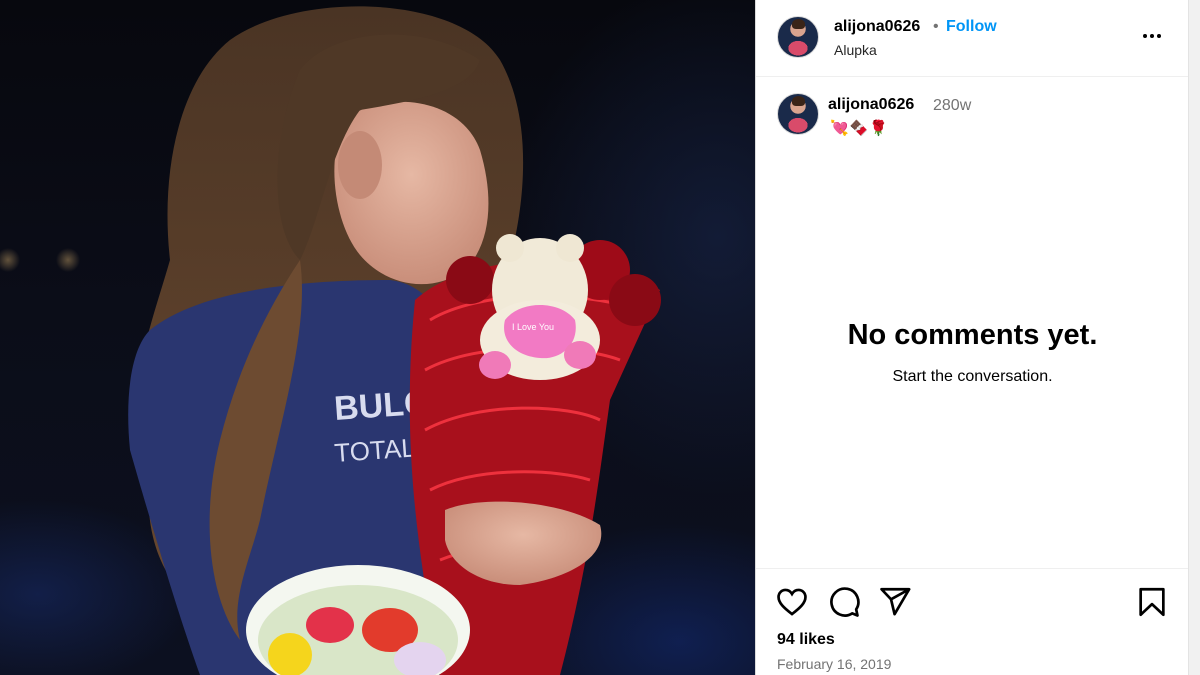 Image resolution: width=1200 pixels, height=675 pixels. Describe the element at coordinates (792, 602) in the screenshot. I see `heart-icon` at that location.